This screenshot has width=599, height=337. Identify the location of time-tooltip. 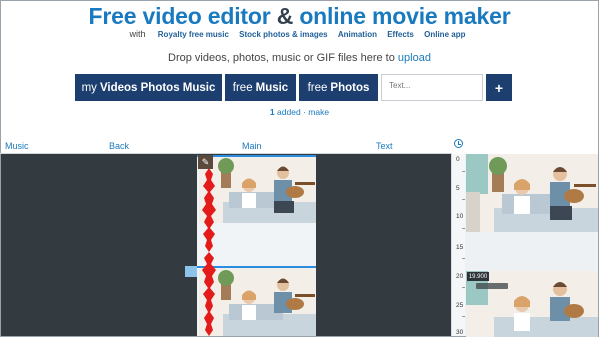
(492, 286).